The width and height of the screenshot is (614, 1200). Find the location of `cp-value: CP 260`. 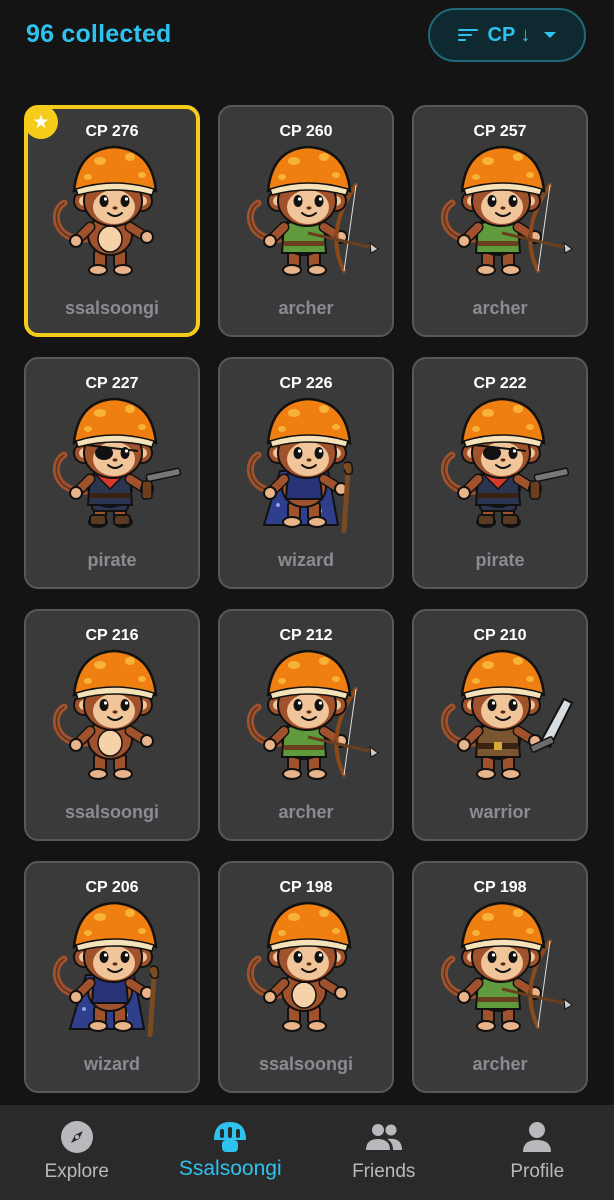

cp-value: CP 260 is located at coordinates (306, 131).